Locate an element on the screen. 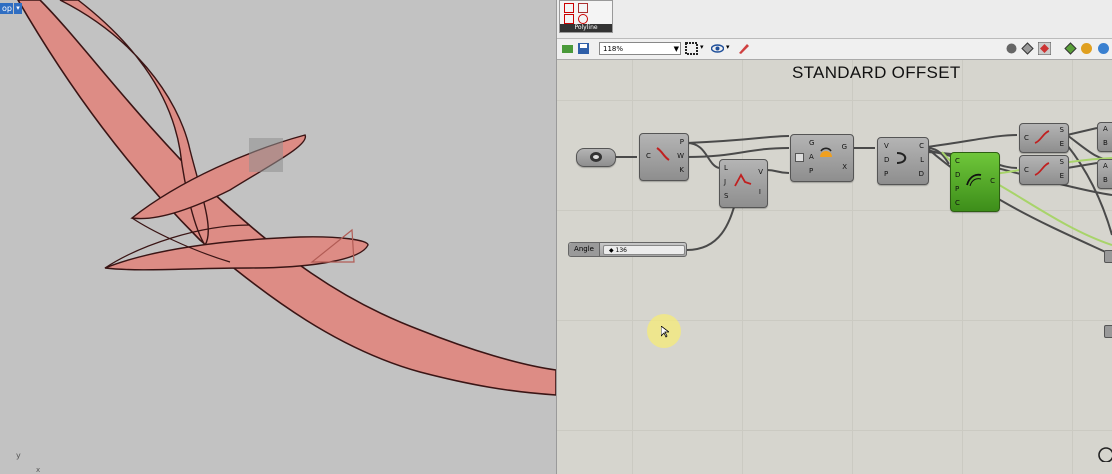  component-end-points-2: C S E is located at coordinates (1044, 170).